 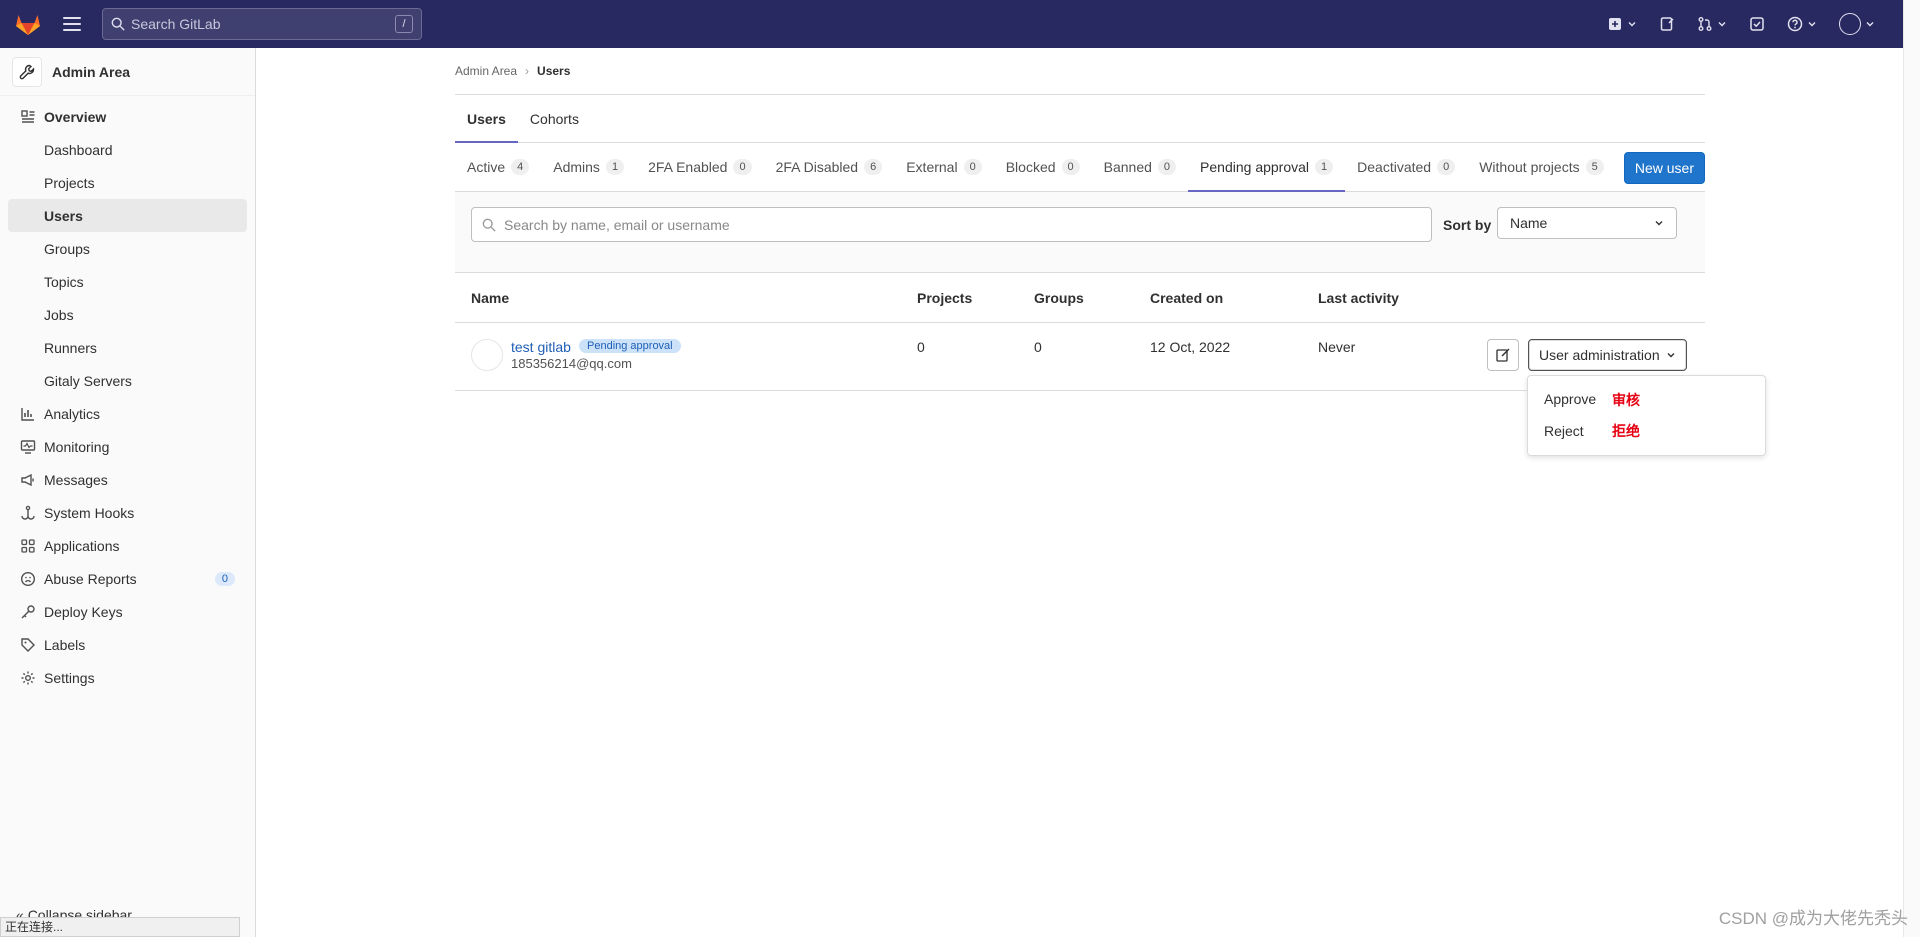 I want to click on search-placeholder: Search by name, email or username, so click(x=617, y=224).